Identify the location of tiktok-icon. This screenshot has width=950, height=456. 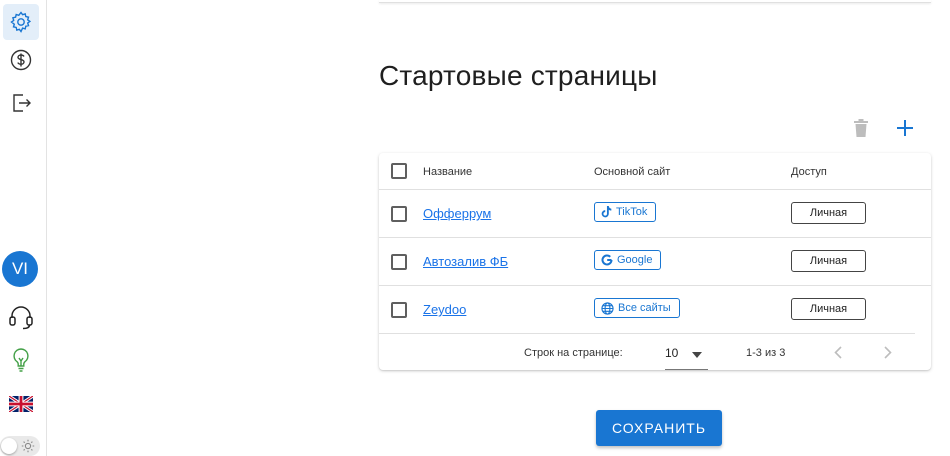
(606, 212).